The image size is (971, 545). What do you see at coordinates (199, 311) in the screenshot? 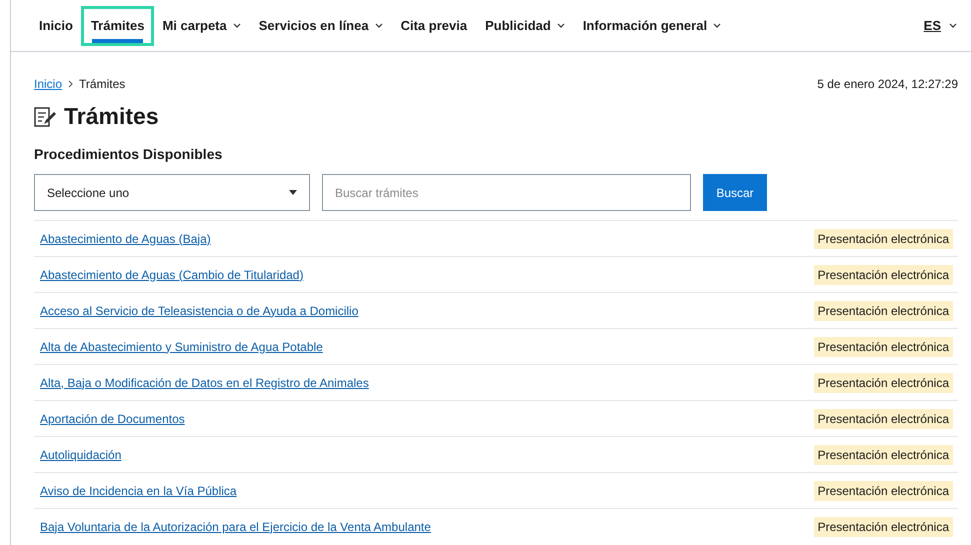
I see `procedure-link: Acceso al Servicio de Teleasistencia o de Ayuda a Domicilio` at bounding box center [199, 311].